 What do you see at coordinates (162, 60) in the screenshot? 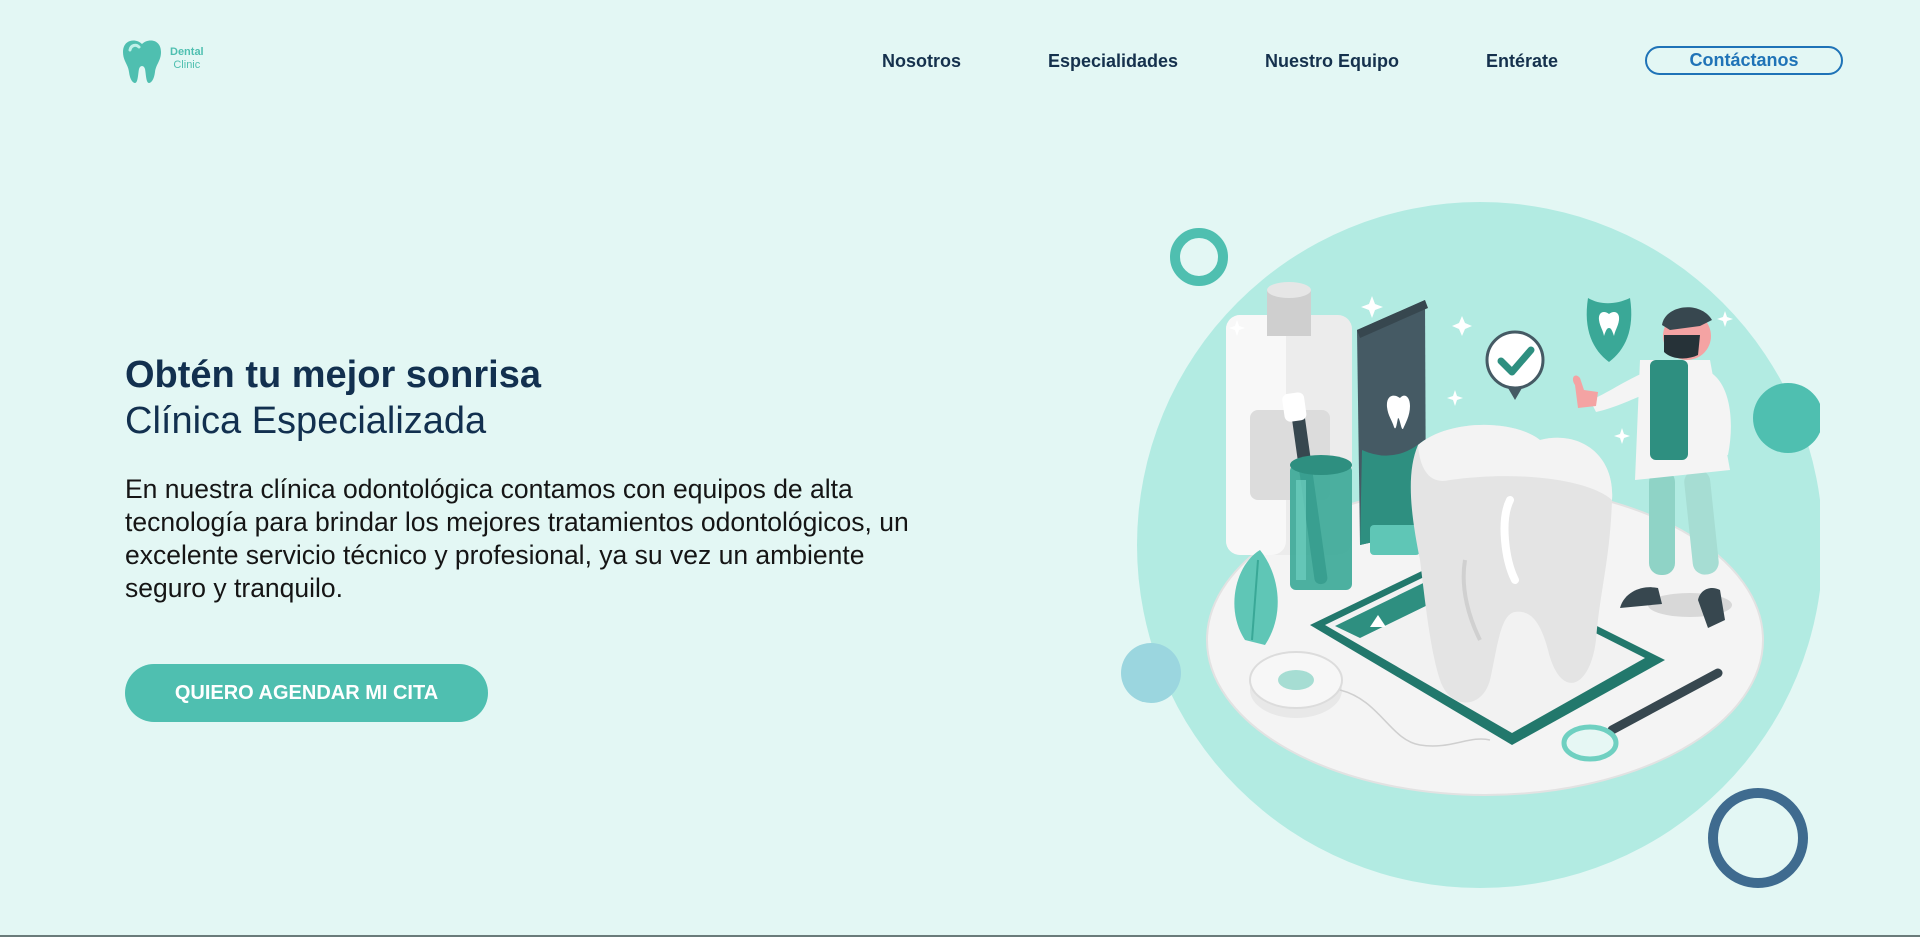
I see `logo: Dental Clinic` at bounding box center [162, 60].